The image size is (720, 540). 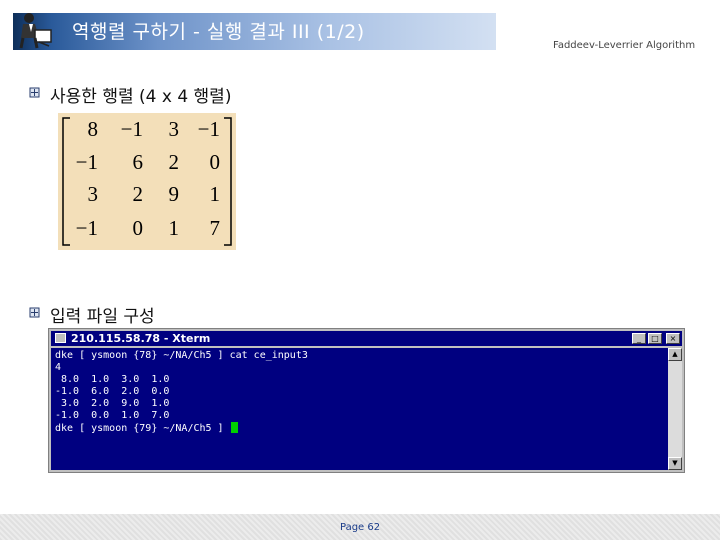 What do you see at coordinates (234, 427) in the screenshot?
I see `terminal-cursor` at bounding box center [234, 427].